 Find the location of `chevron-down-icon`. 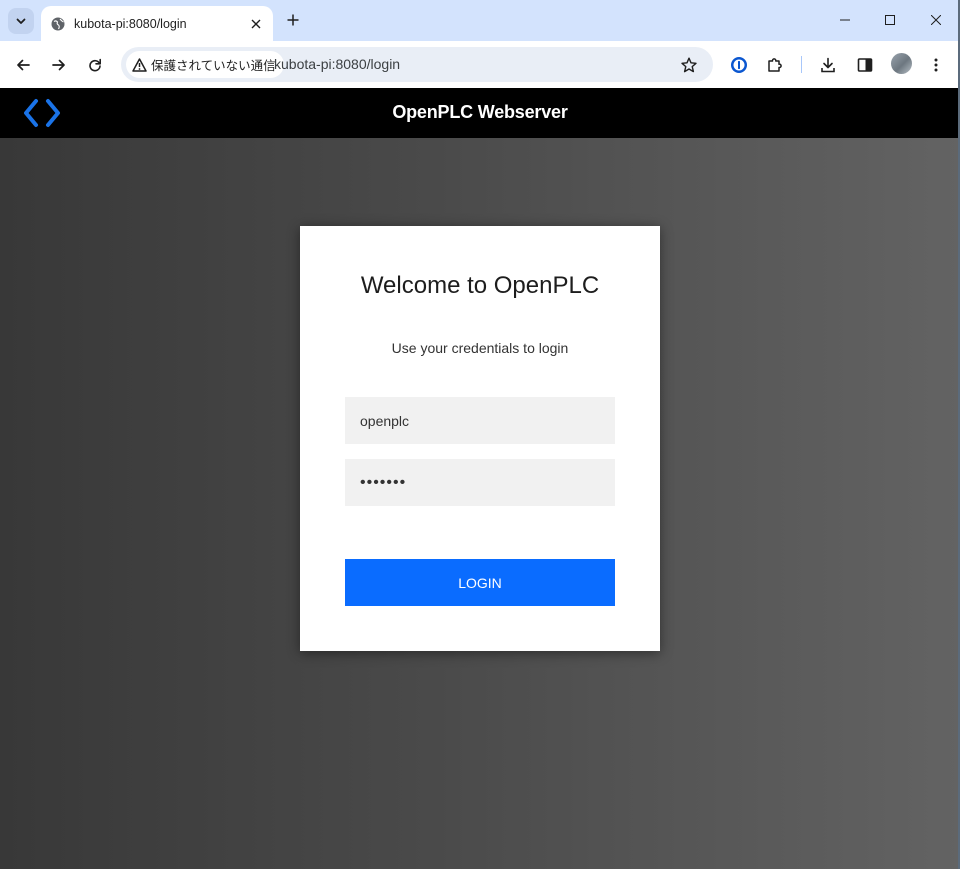

chevron-down-icon is located at coordinates (21, 21).